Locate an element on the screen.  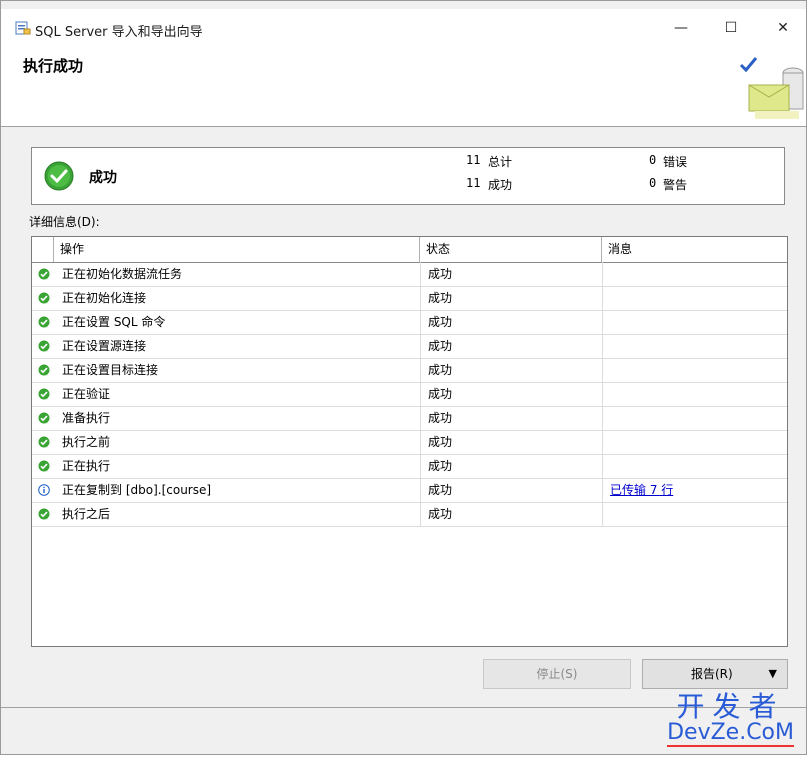
row-operation: 正在设置目标连接 is located at coordinates (110, 370).